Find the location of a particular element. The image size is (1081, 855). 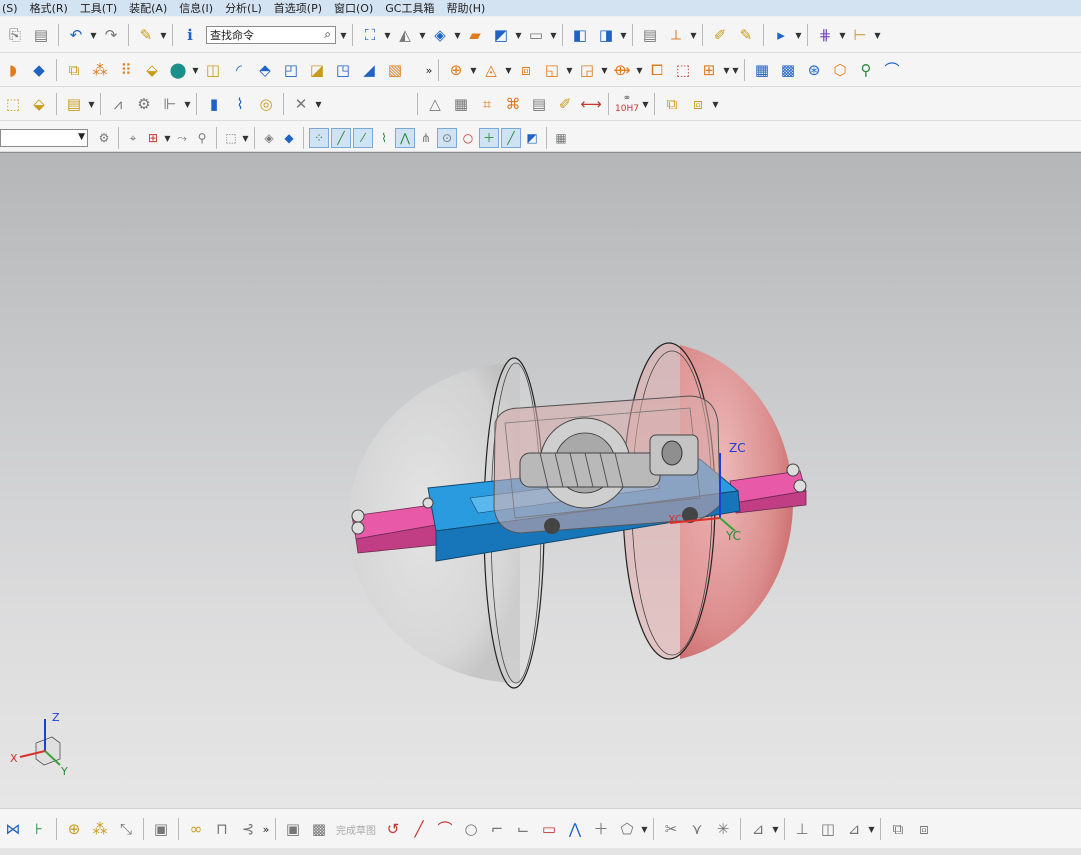

fit-tolerance-dropdown-icon: ▼ is located at coordinates (645, 104).